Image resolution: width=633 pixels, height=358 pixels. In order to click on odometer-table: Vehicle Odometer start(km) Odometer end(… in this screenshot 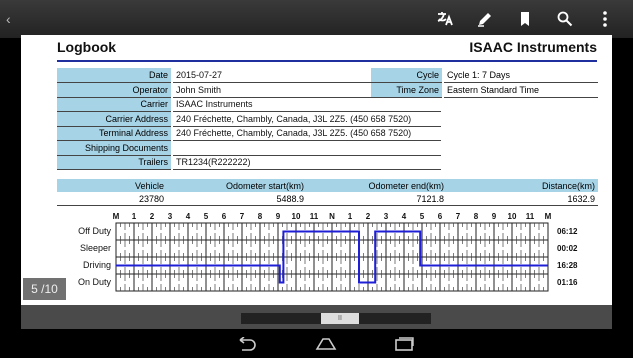, I will do `click(327, 192)`.